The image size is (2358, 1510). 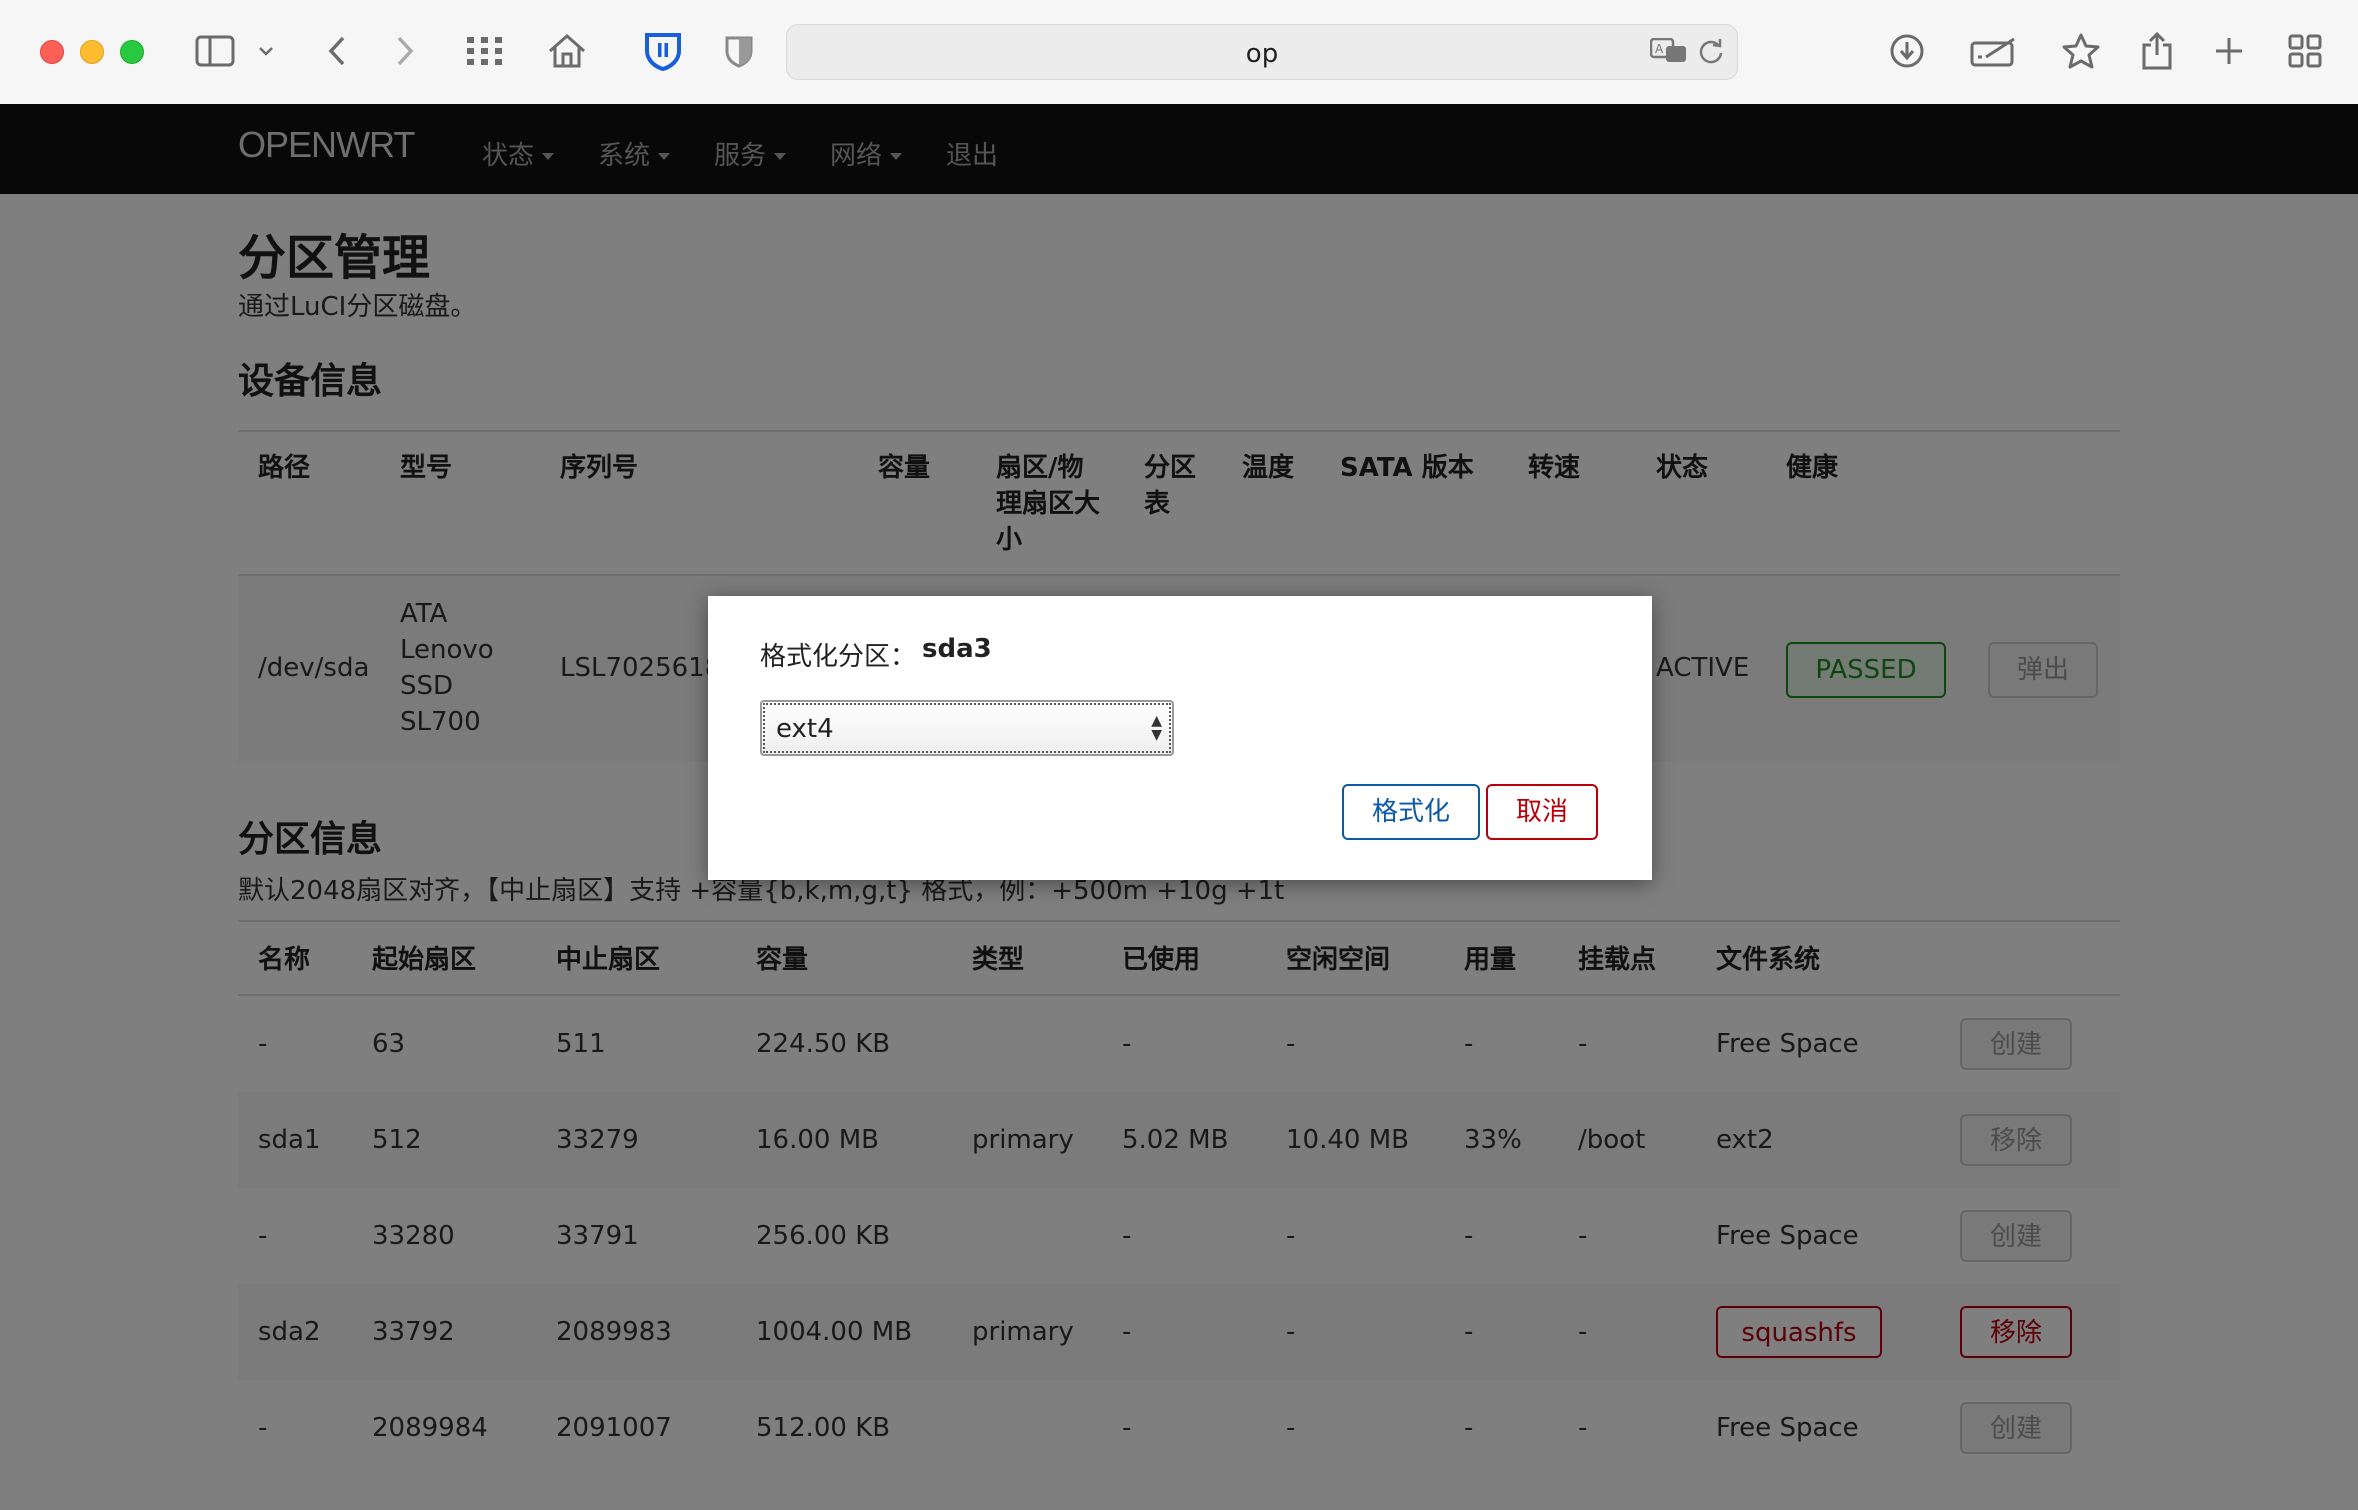 What do you see at coordinates (805, 729) in the screenshot?
I see `filesystem-select-value: ext4` at bounding box center [805, 729].